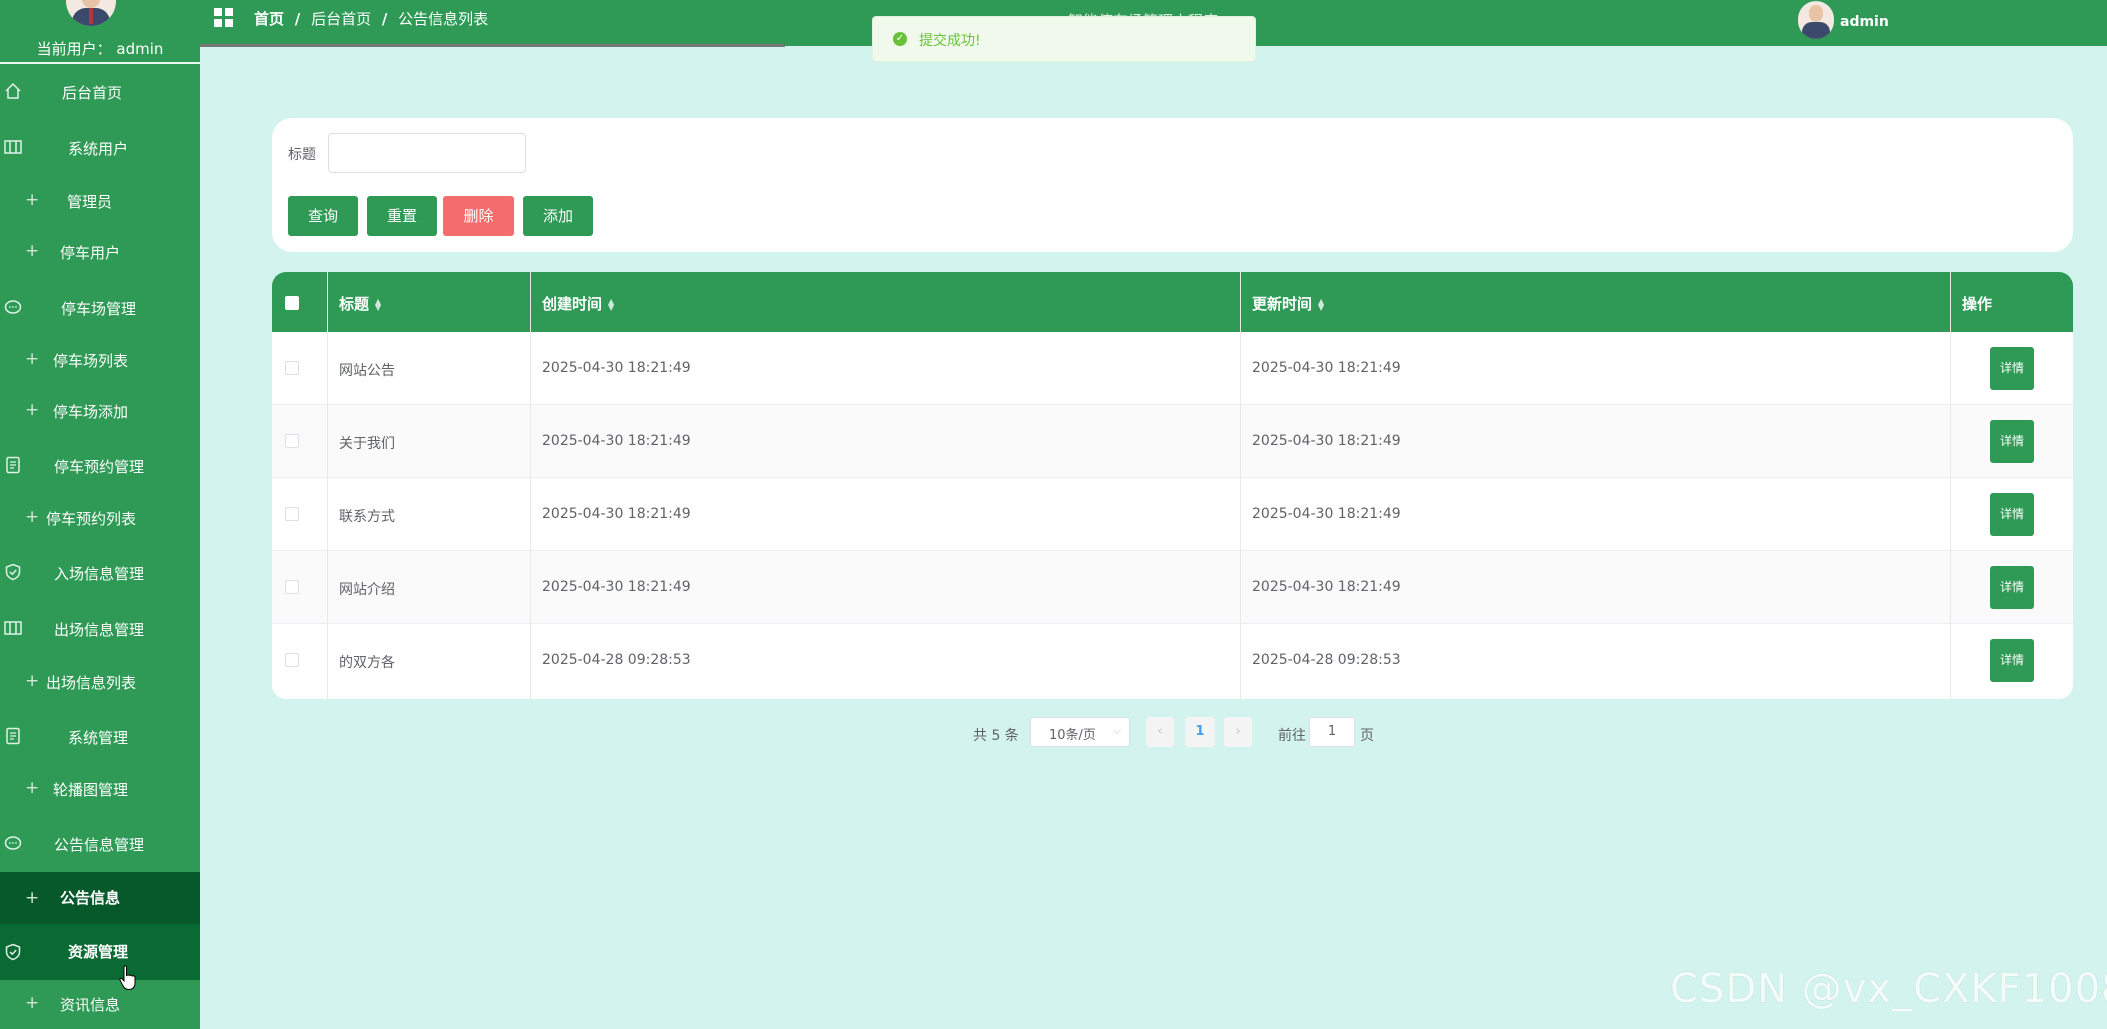 The height and width of the screenshot is (1029, 2107). I want to click on menu-item-dashboard: 后台首页, so click(100, 91).